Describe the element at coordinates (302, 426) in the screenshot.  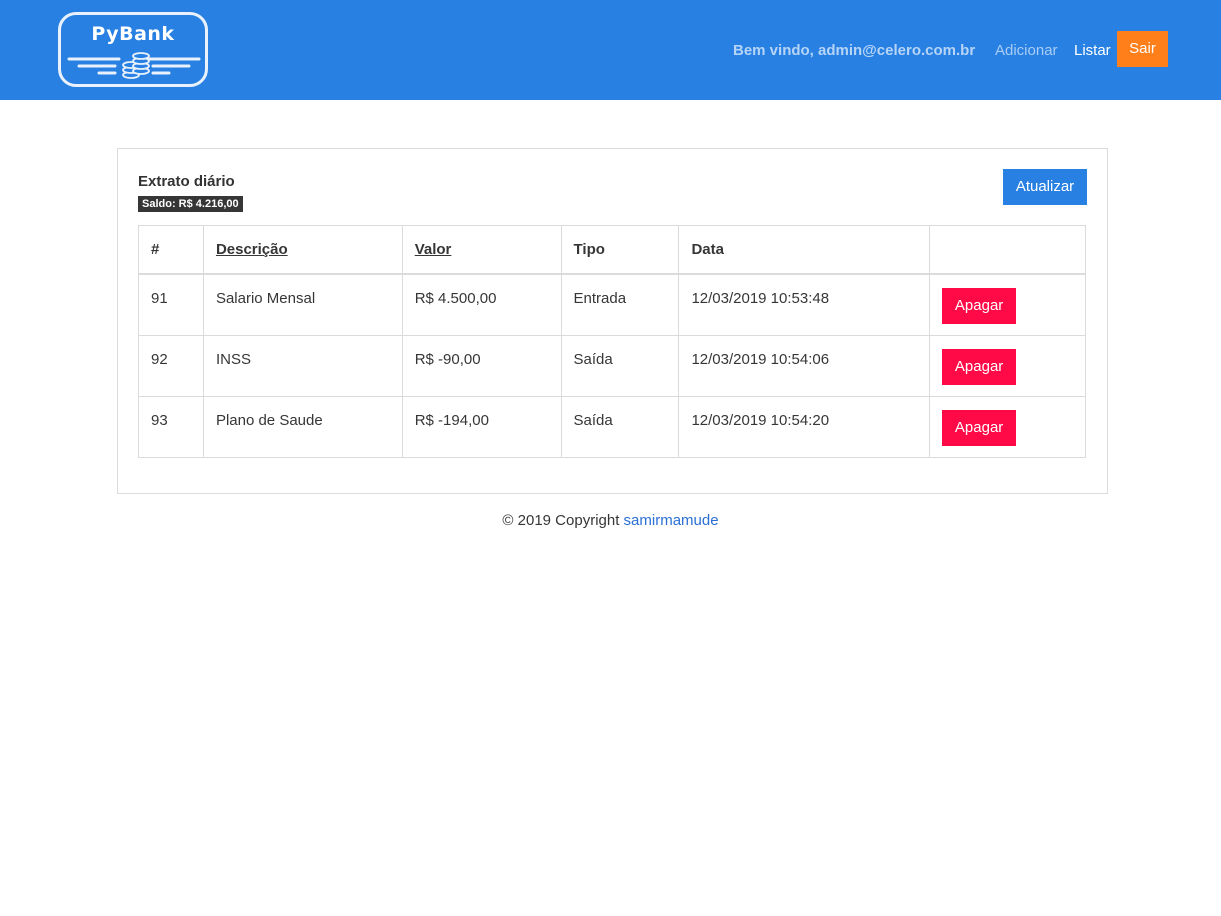
I see `cell-description: Plano de Saude` at that location.